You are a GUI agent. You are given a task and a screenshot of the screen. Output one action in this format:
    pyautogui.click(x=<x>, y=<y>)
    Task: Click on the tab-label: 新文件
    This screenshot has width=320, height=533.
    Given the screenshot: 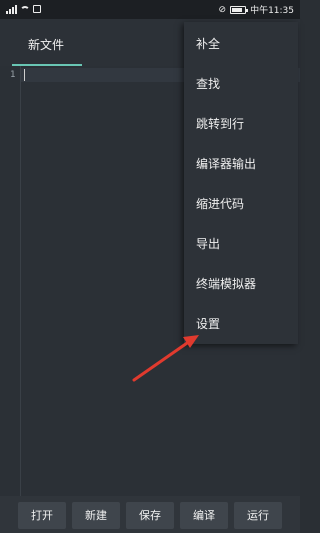 What is the action you would take?
    pyautogui.click(x=46, y=45)
    